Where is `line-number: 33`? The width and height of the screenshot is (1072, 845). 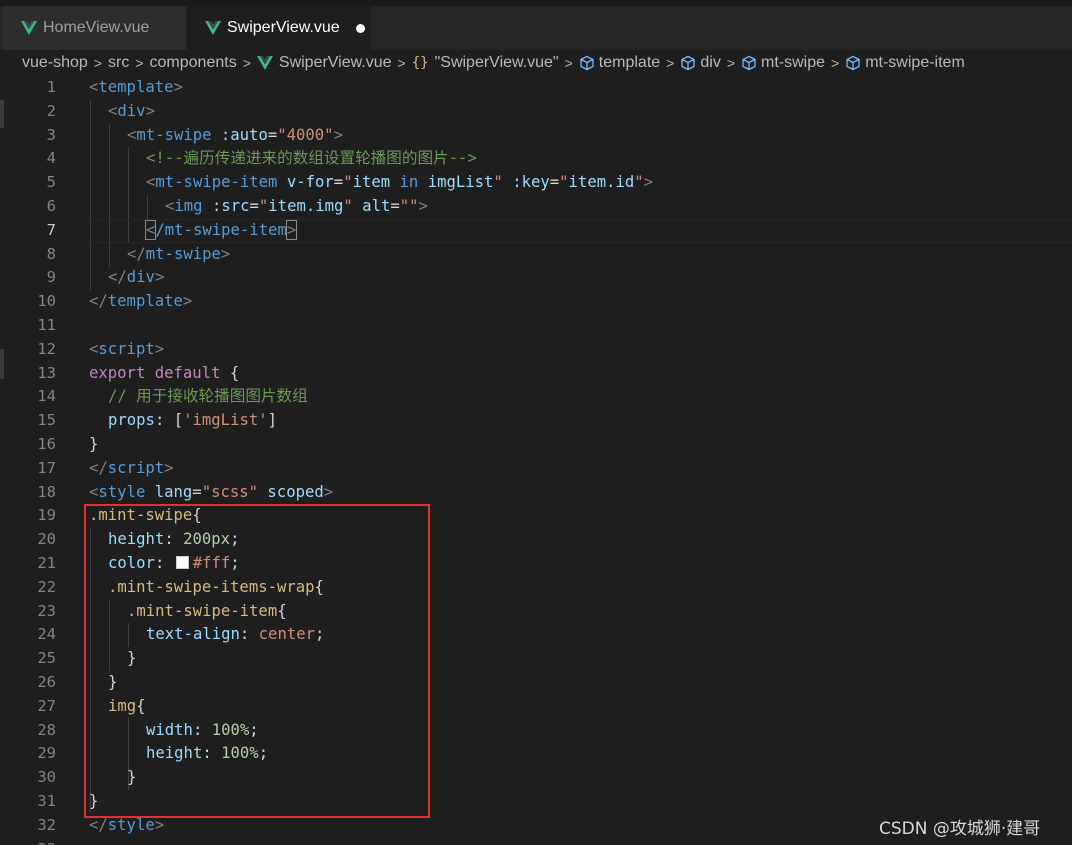 line-number: 33 is located at coordinates (28, 841).